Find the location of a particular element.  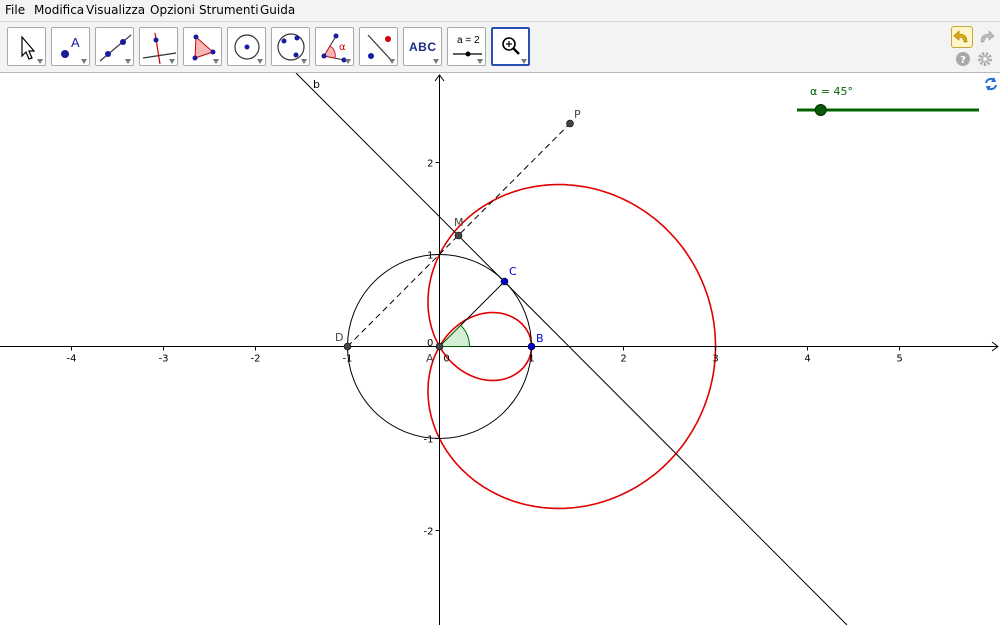

move-tool-button is located at coordinates (26, 46).